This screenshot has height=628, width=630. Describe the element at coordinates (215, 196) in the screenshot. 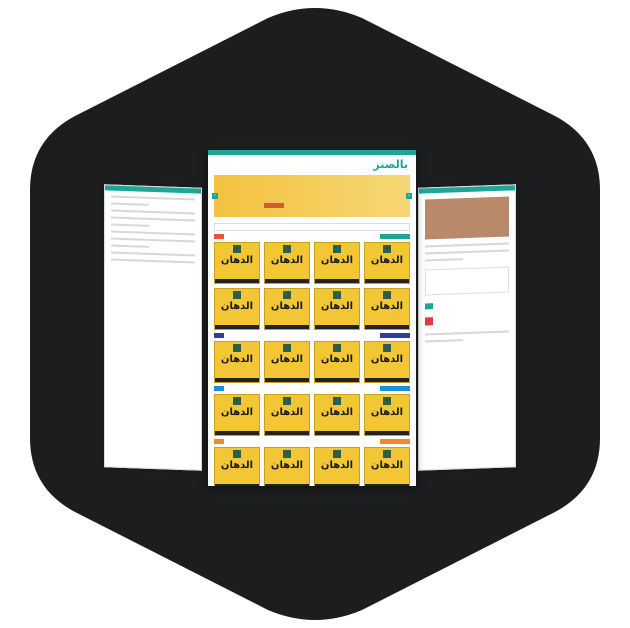

I see `chevron-left-icon: ‹` at that location.